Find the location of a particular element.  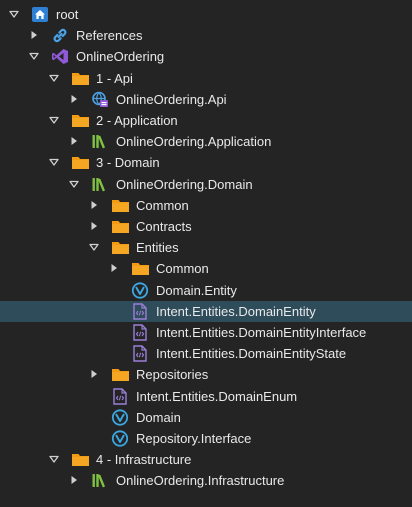

tree-item-label: root is located at coordinates (67, 14).